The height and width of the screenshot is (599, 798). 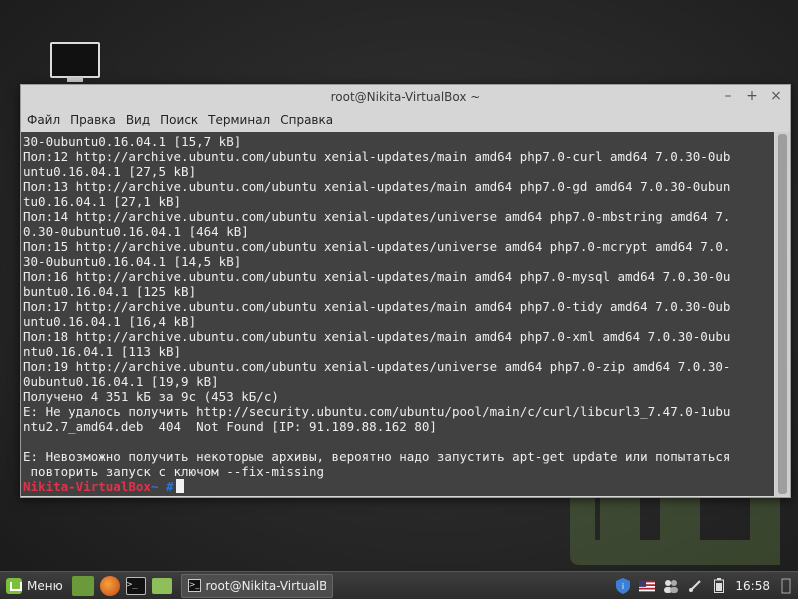 What do you see at coordinates (82, 585) in the screenshot?
I see `show-desktop-icon` at bounding box center [82, 585].